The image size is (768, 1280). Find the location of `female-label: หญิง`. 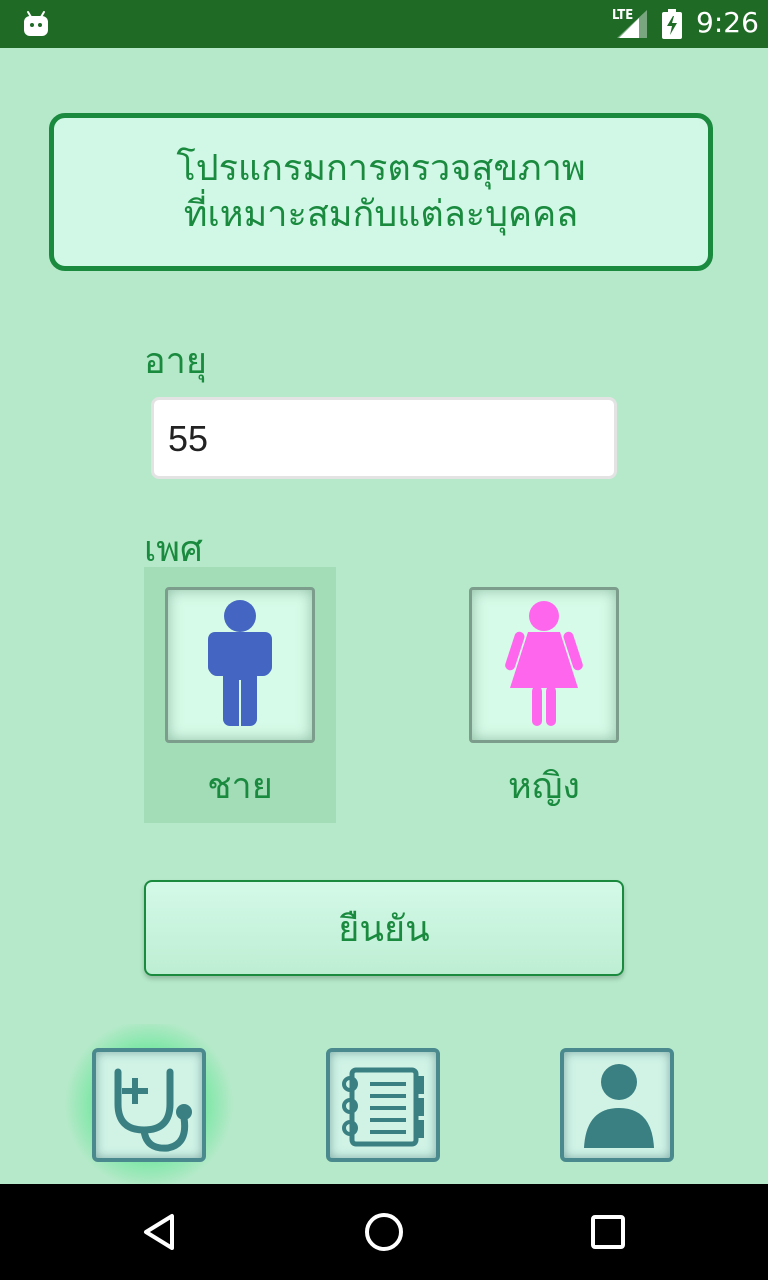

female-label: หญิง is located at coordinates (544, 786).